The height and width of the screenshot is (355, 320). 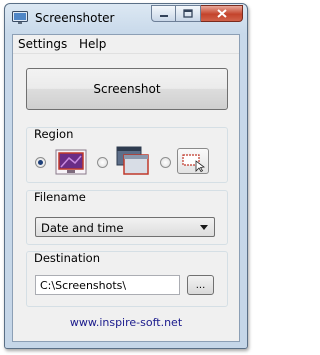 I want to click on minimize-icon, so click(x=163, y=15).